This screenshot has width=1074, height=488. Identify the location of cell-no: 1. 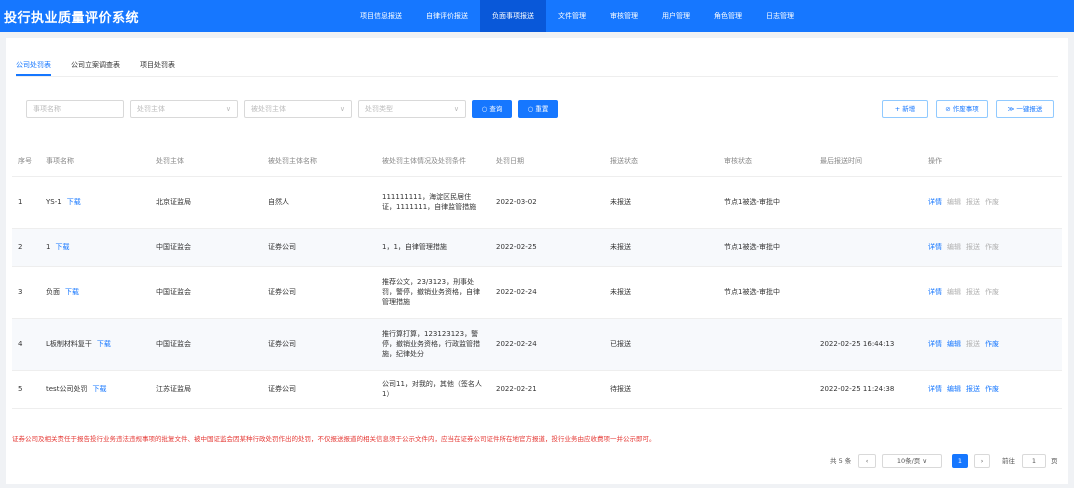
(26, 202).